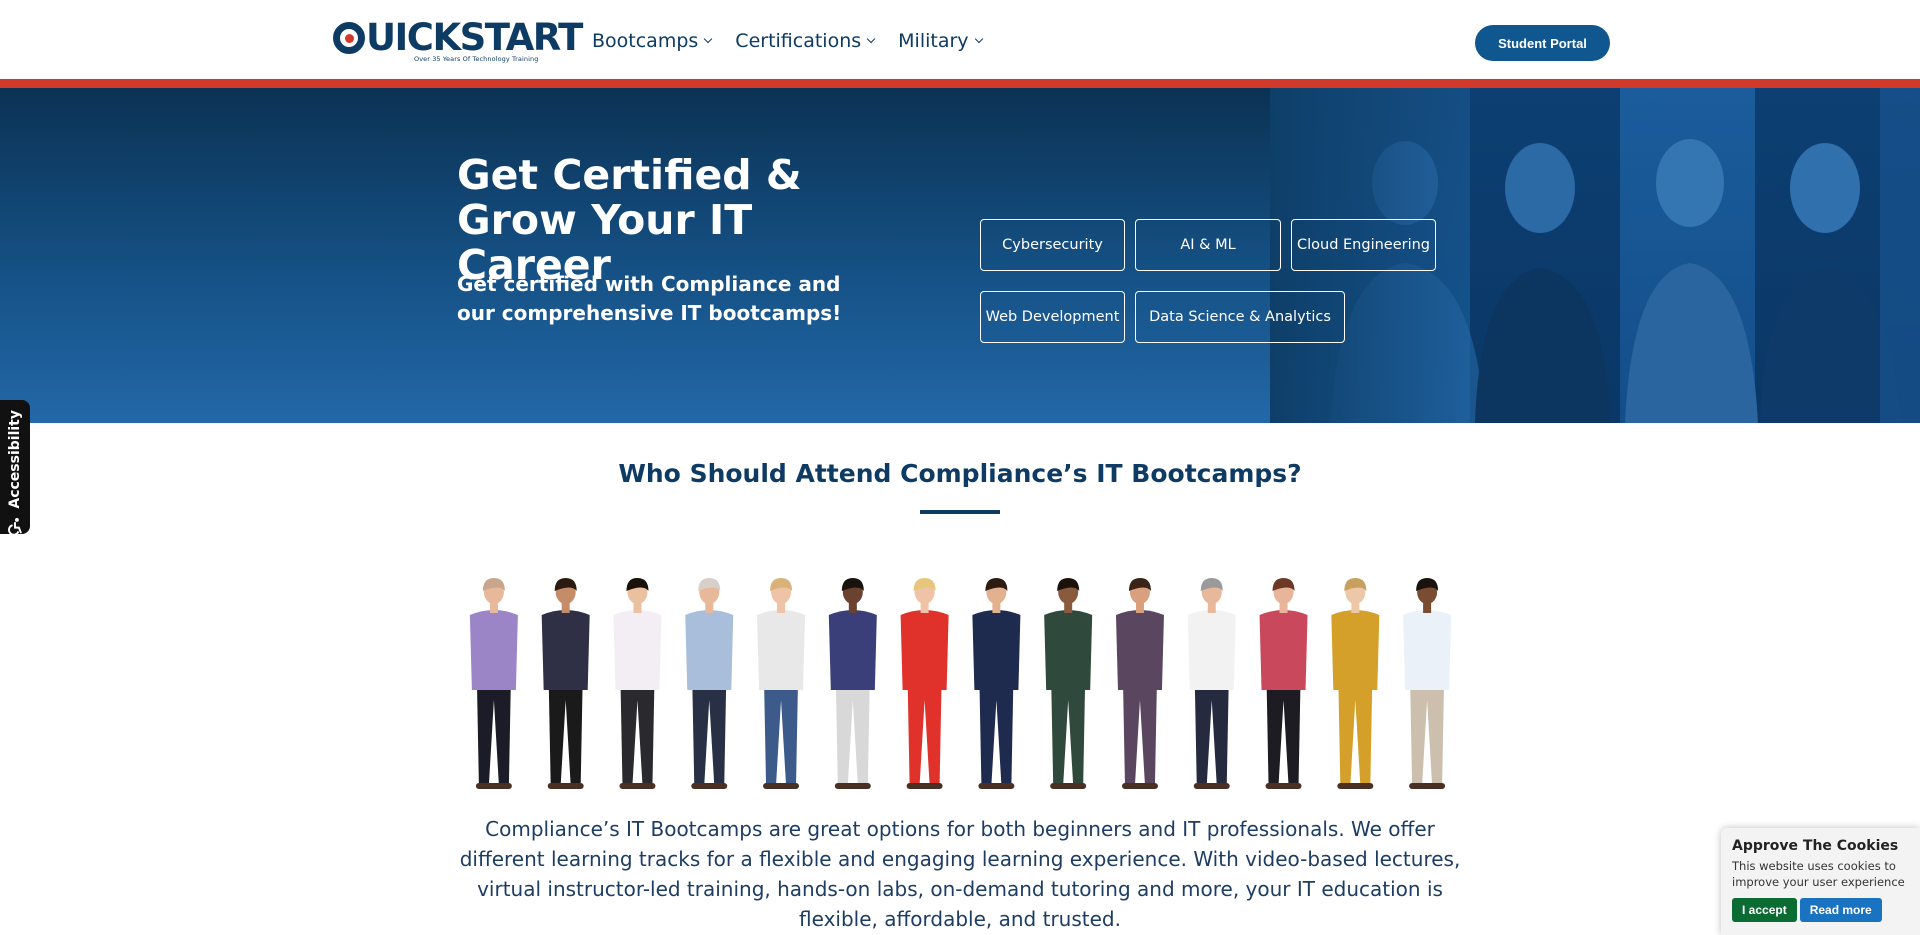  Describe the element at coordinates (1208, 245) in the screenshot. I see `chip-ai-ml: AI & ML` at that location.